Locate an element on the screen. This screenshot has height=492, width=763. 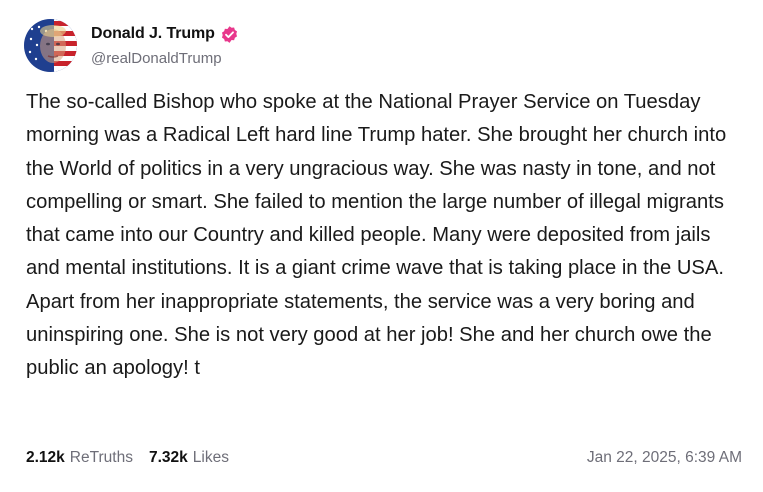
display-name-row: Donald J. Trump is located at coordinates (165, 34).